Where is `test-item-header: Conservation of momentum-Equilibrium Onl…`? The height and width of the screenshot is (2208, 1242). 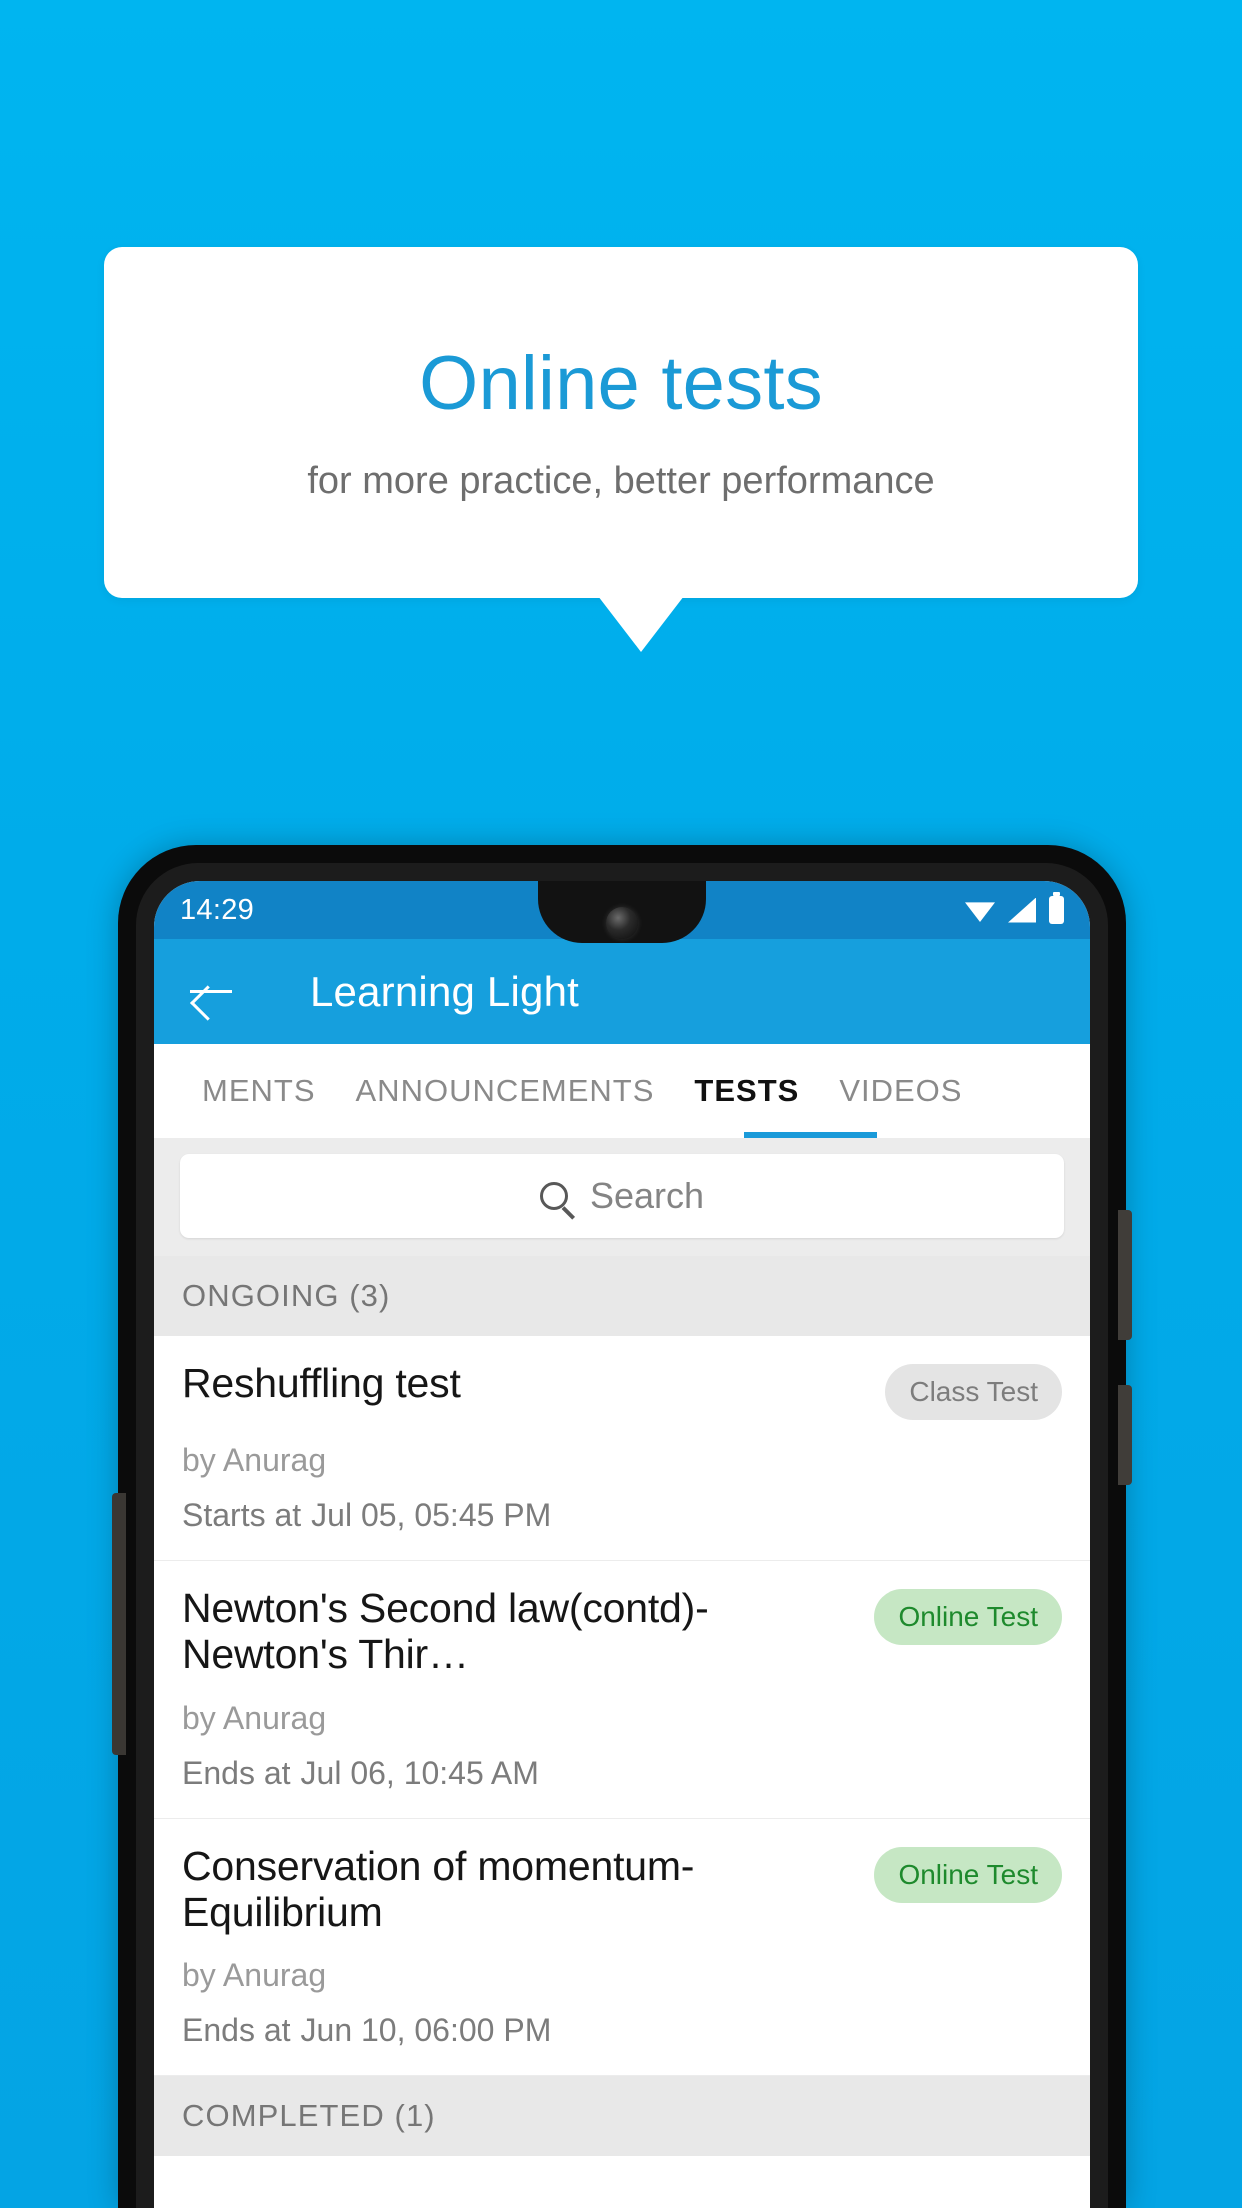 test-item-header: Conservation of momentum-Equilibrium Onl… is located at coordinates (622, 1889).